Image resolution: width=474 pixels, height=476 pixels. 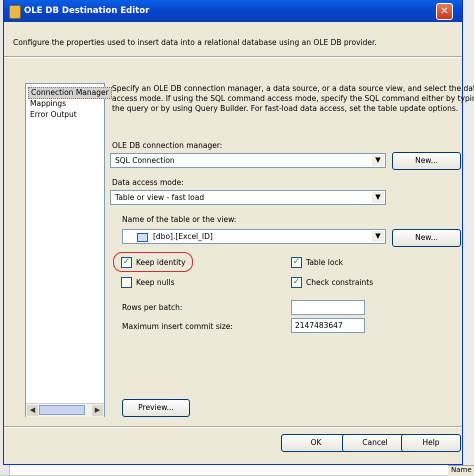 I want to click on nav-horizontal-scrollbar: ◀ ▶, so click(x=65, y=410).